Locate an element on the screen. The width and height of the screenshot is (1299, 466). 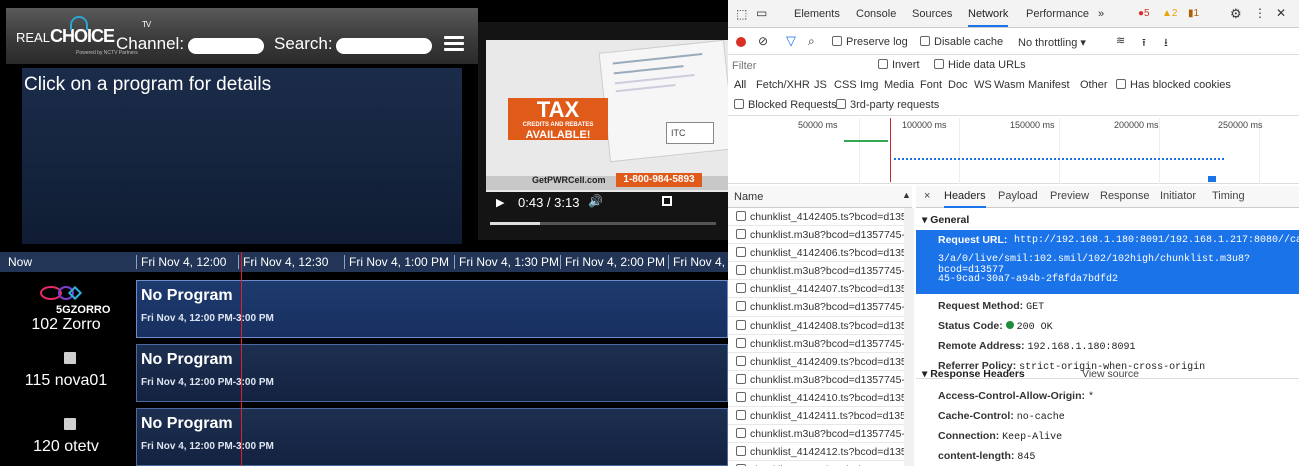
tab-payload: Payload is located at coordinates (1018, 196).